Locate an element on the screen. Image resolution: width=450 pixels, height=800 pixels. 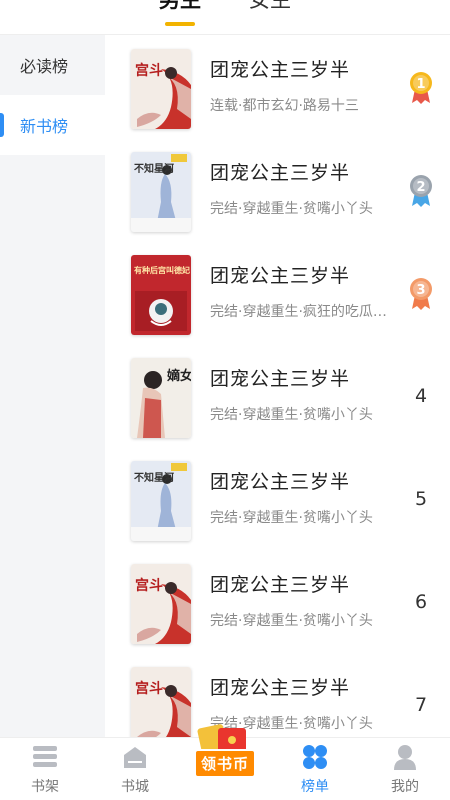
ranking-icon is located at coordinates (315, 757).